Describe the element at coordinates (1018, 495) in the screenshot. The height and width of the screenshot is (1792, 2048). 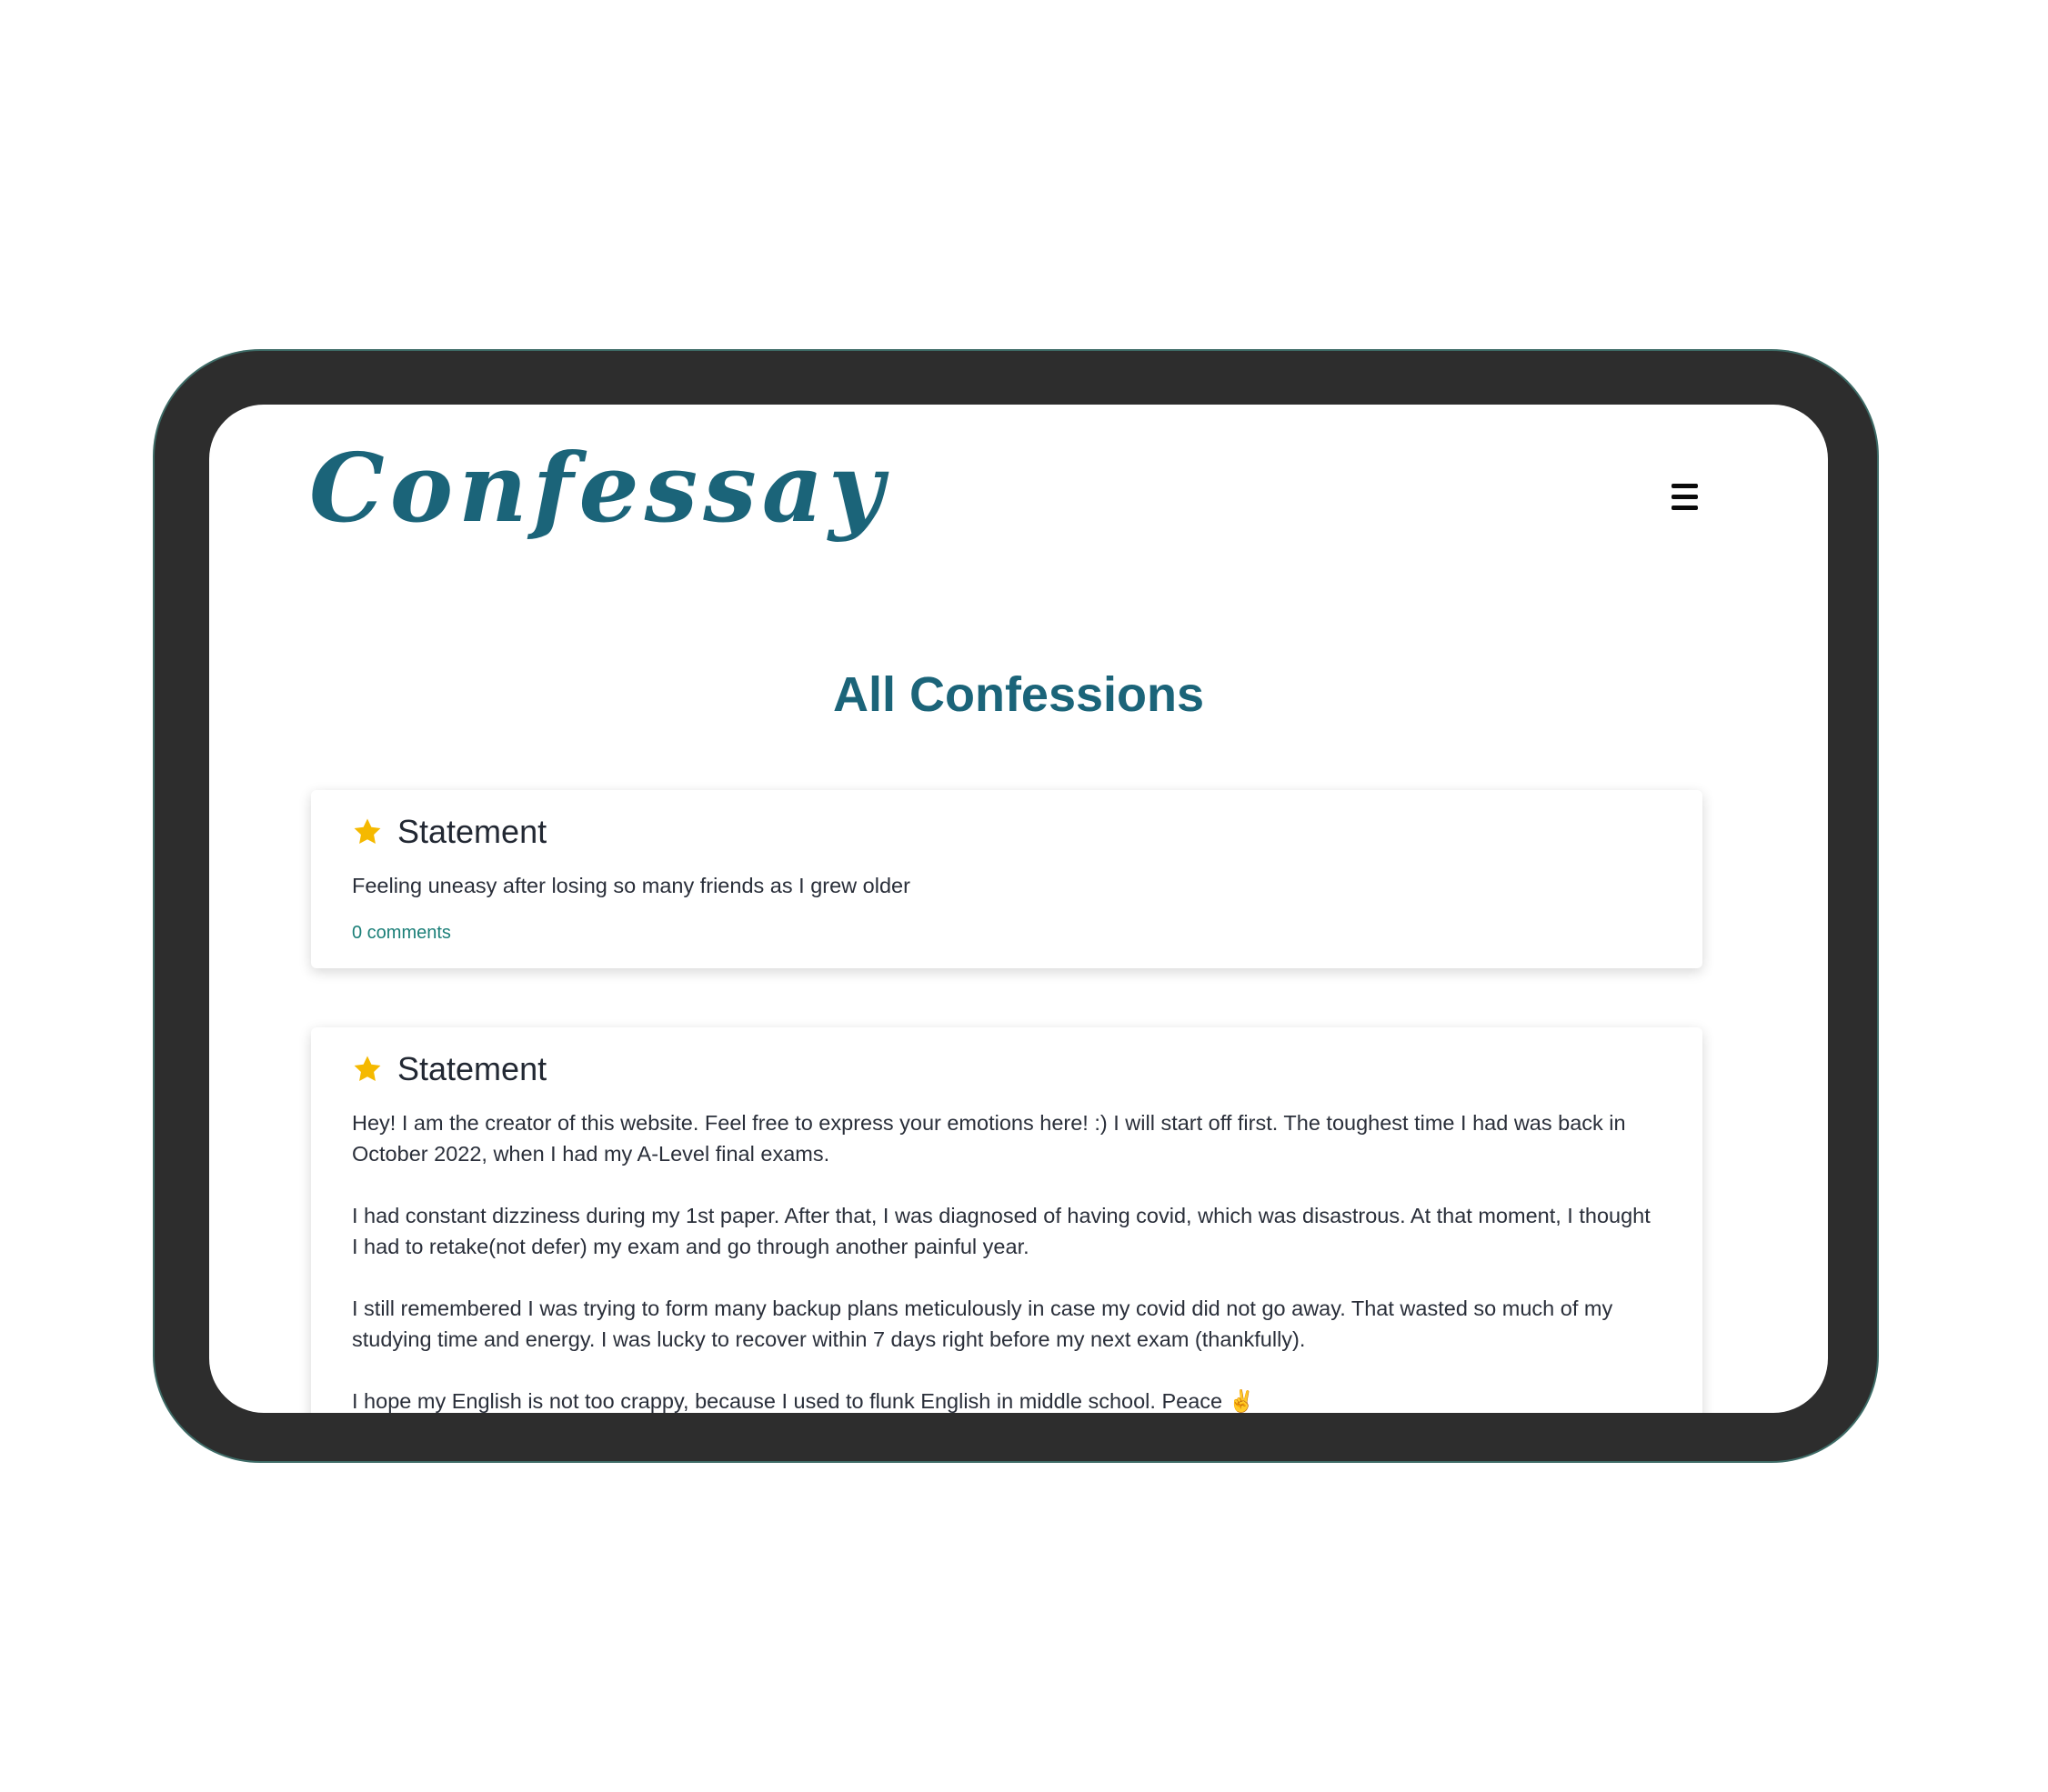
I see `site-header: Confessay` at that location.